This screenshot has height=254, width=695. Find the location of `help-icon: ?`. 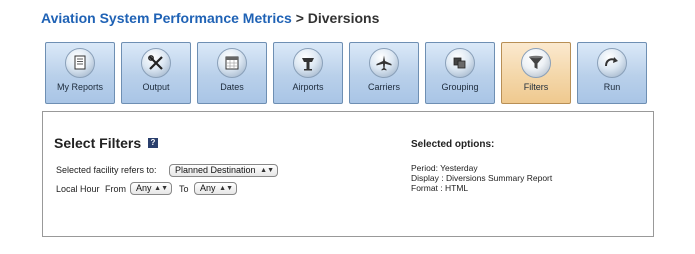

help-icon: ? is located at coordinates (153, 143).